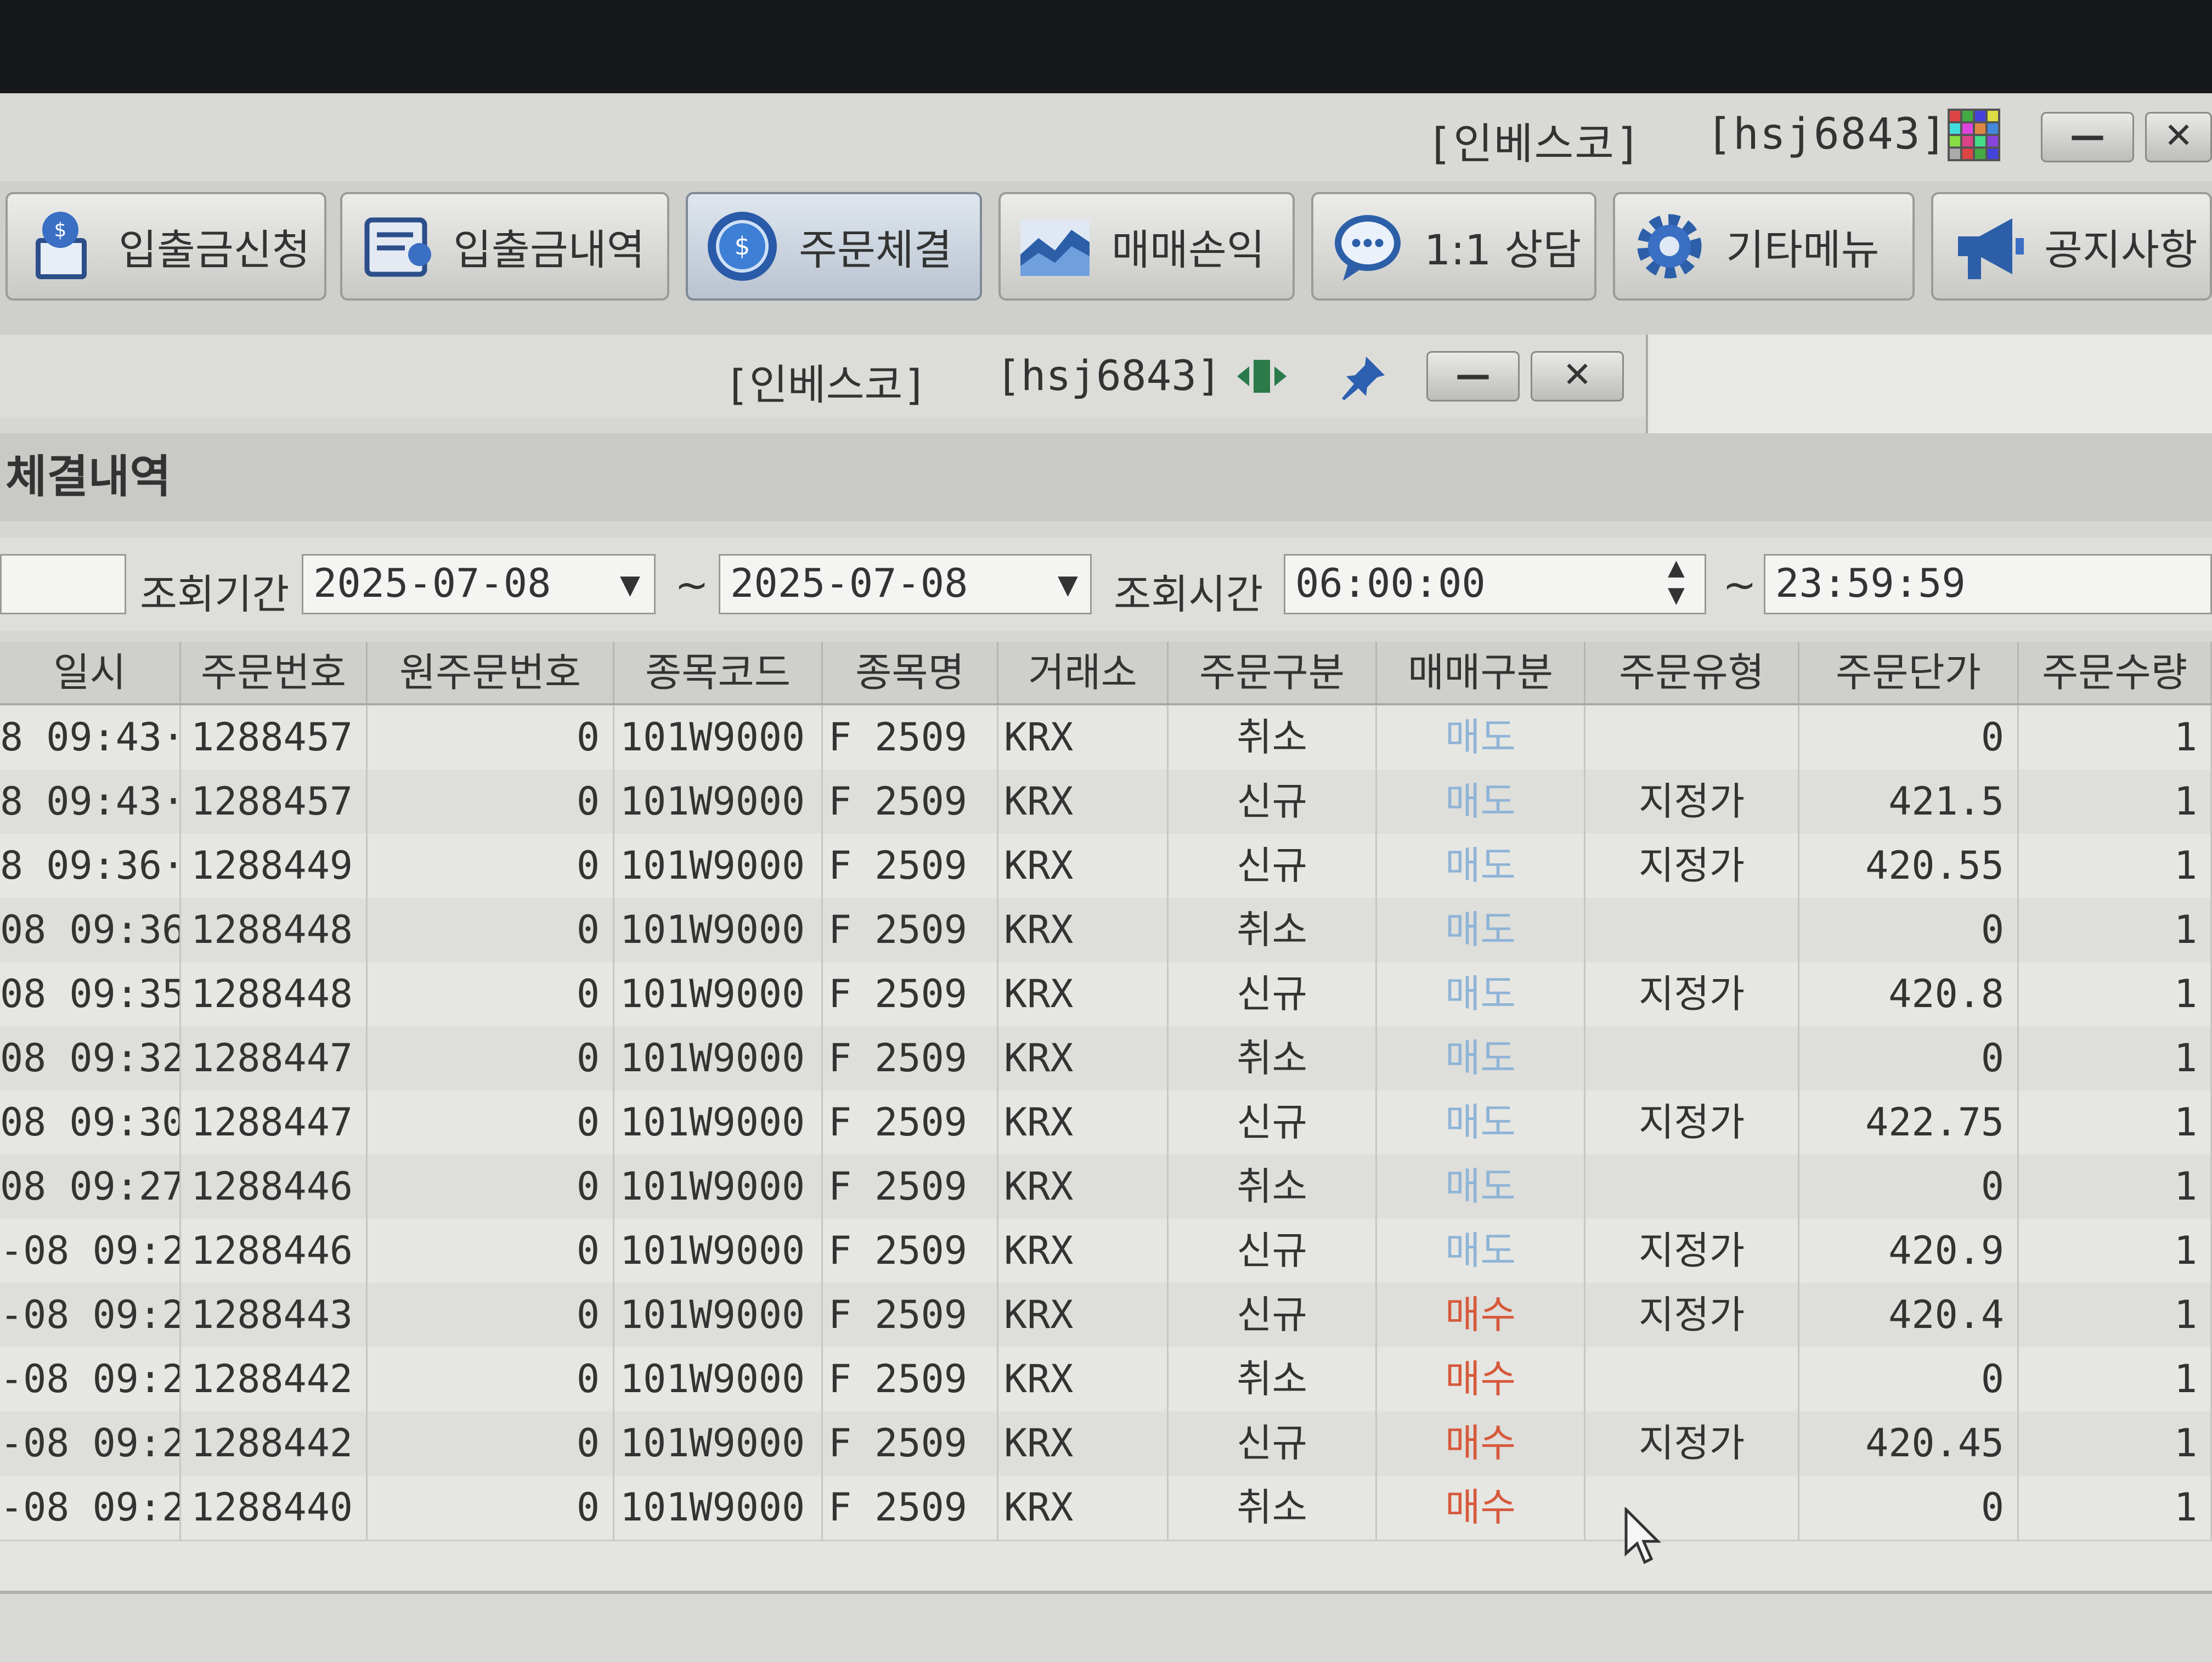 This screenshot has width=2212, height=1662. I want to click on cell-datetime: -08 09:25···, so click(90, 1251).